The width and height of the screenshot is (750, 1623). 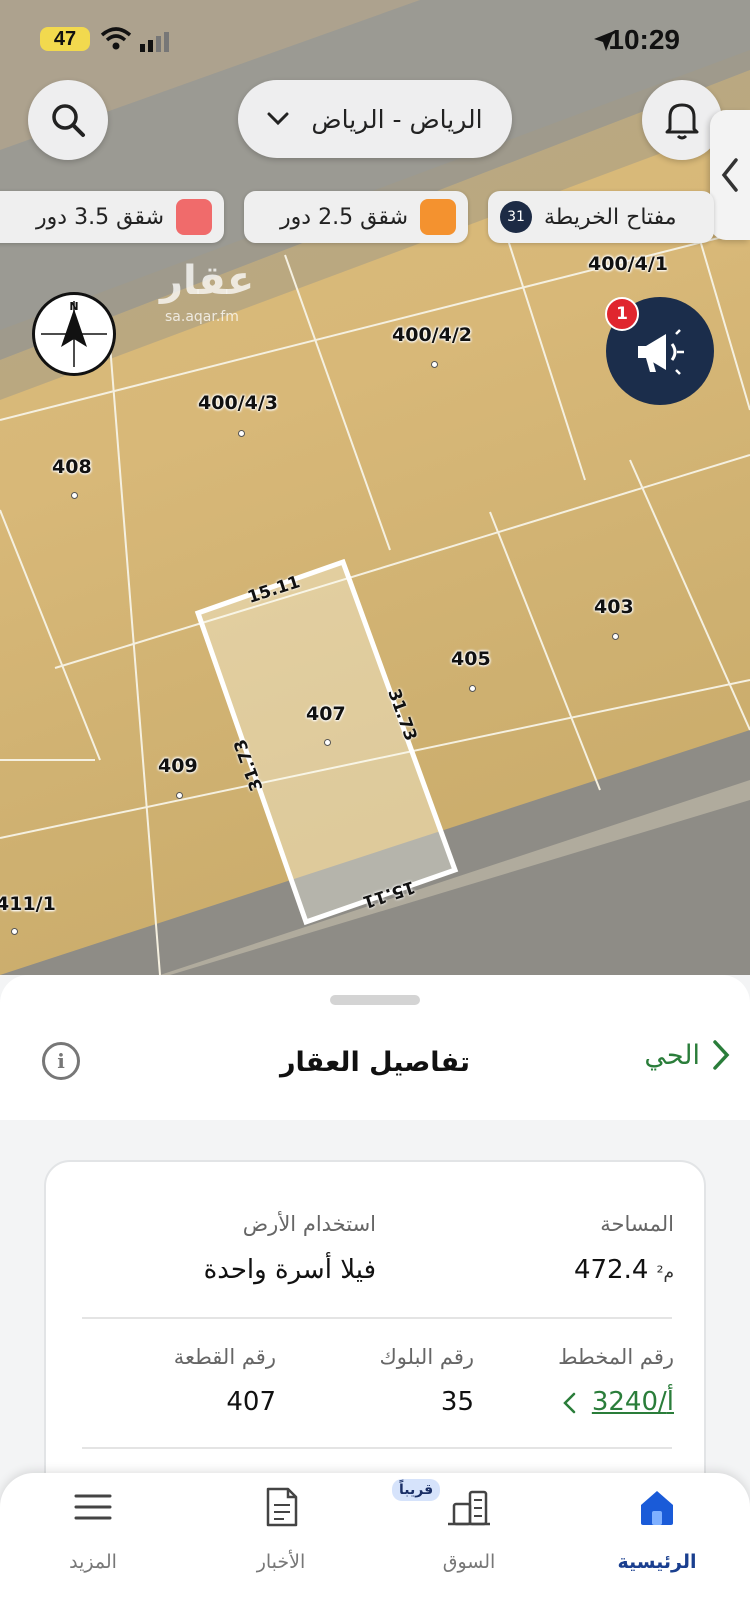 What do you see at coordinates (178, 766) in the screenshot?
I see `plot-label: 409` at bounding box center [178, 766].